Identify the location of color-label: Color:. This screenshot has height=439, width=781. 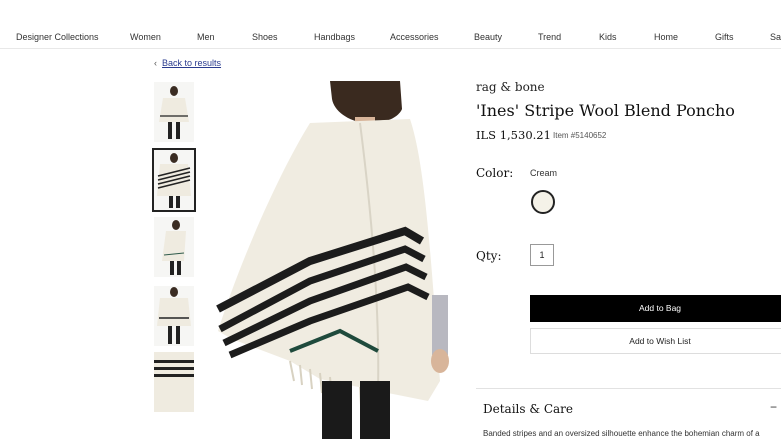
(495, 173).